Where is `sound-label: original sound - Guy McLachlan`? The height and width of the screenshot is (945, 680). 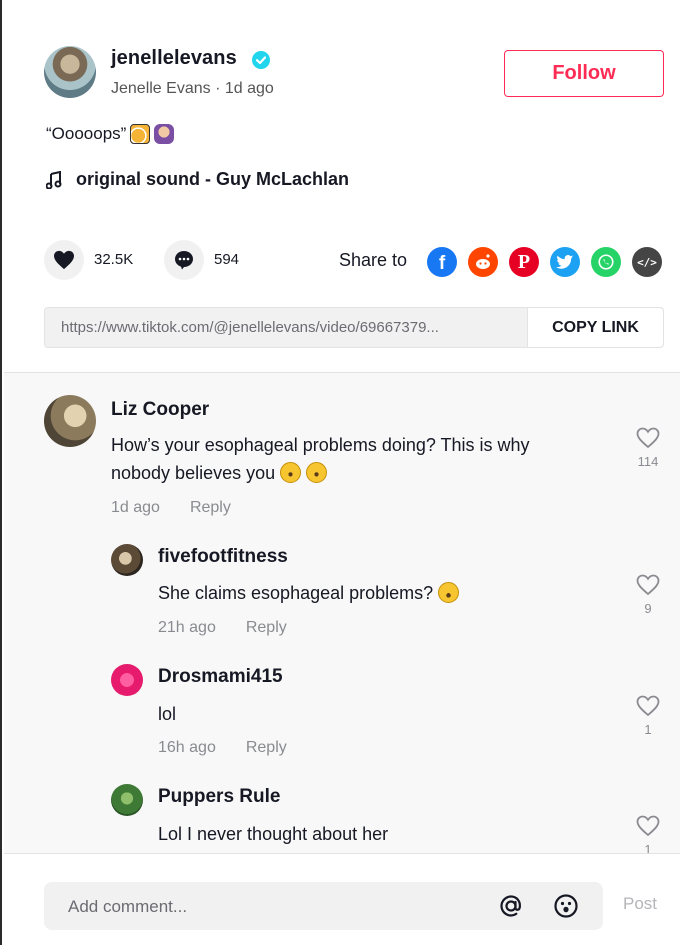
sound-label: original sound - Guy McLachlan is located at coordinates (213, 179).